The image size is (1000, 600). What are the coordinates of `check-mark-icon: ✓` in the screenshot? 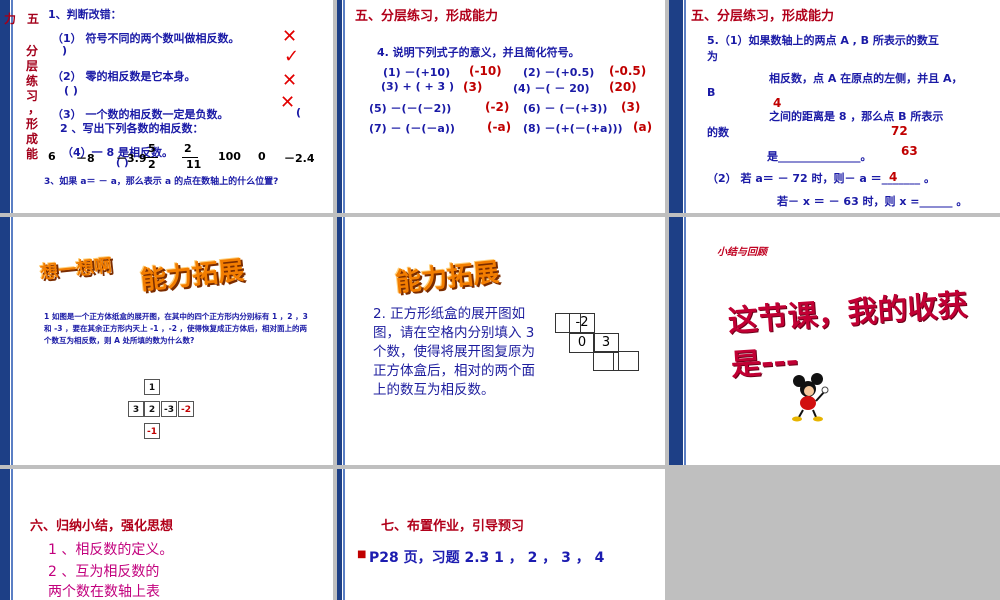 It's located at (292, 56).